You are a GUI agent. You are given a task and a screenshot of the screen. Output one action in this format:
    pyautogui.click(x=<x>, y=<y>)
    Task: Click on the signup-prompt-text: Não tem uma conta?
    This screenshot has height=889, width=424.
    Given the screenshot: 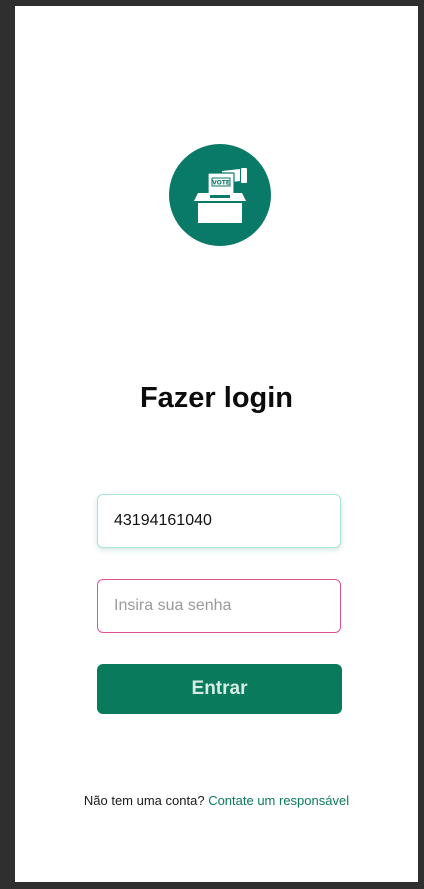 What is the action you would take?
    pyautogui.click(x=144, y=800)
    